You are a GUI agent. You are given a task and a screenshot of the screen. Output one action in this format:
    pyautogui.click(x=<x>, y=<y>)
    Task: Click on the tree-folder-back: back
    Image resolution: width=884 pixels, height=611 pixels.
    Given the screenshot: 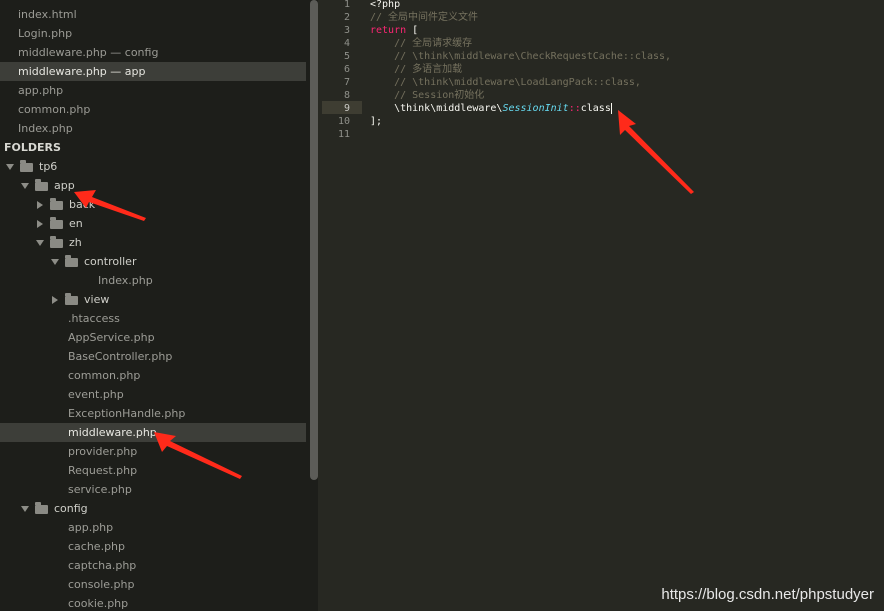 What is the action you would take?
    pyautogui.click(x=65, y=204)
    